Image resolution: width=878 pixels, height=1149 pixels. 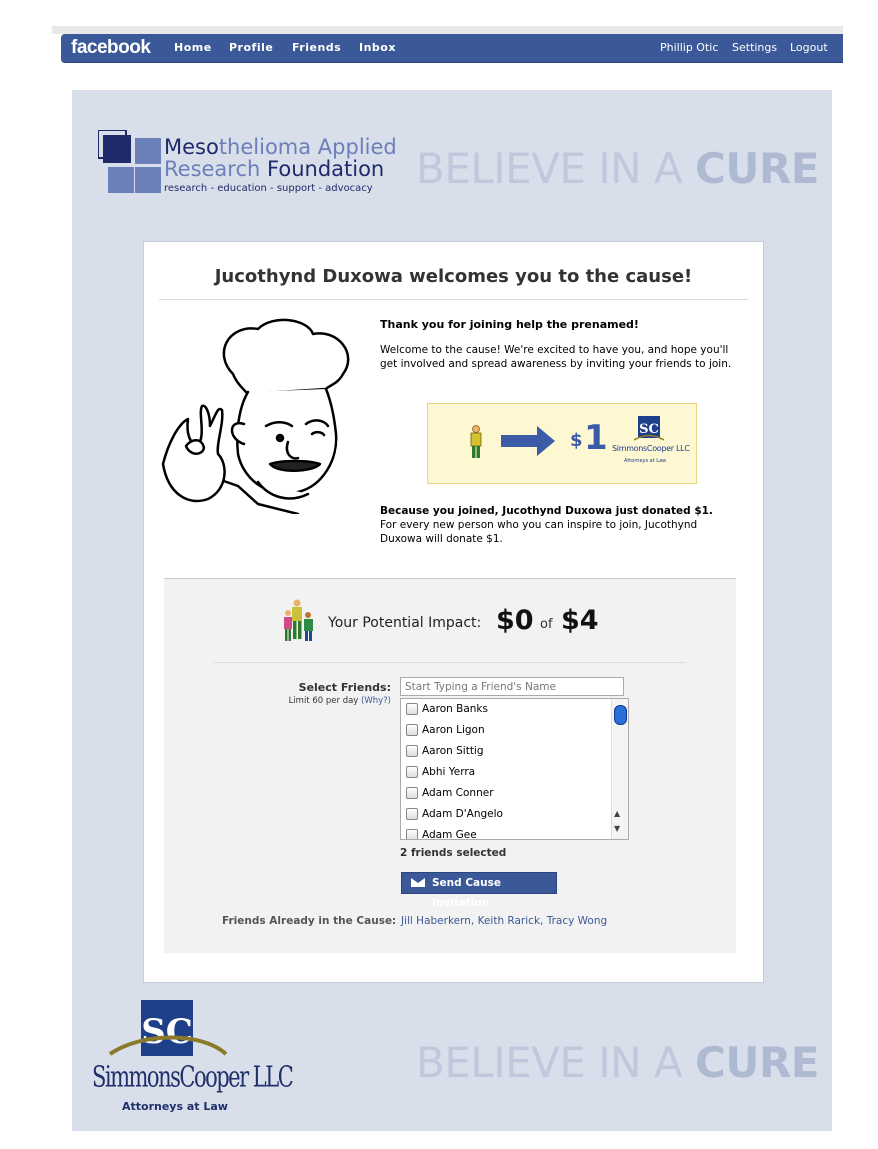 What do you see at coordinates (251, 47) in the screenshot?
I see `nav-profile: Profile` at bounding box center [251, 47].